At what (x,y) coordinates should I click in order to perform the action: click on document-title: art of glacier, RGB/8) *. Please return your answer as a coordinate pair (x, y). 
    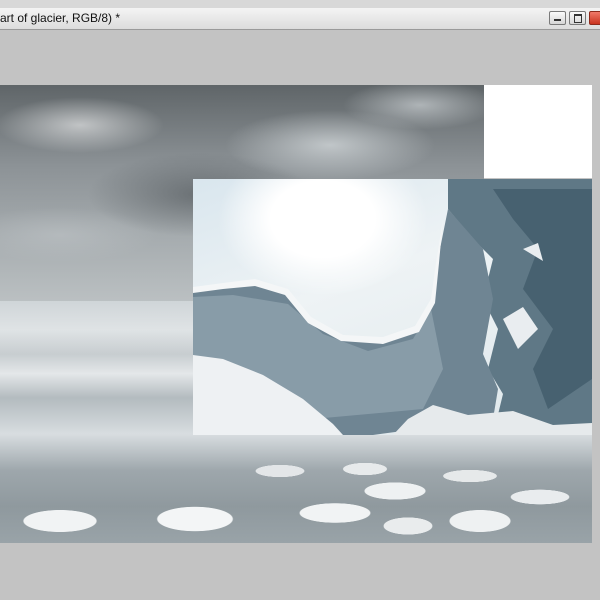
    Looking at the image, I should click on (60, 18).